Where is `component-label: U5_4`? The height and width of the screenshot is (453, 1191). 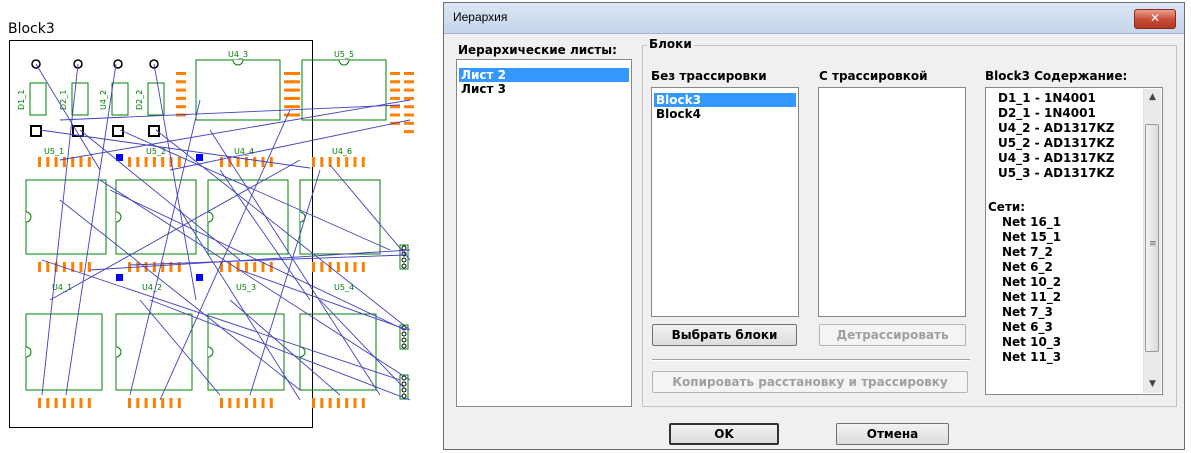
component-label: U5_4 is located at coordinates (344, 287).